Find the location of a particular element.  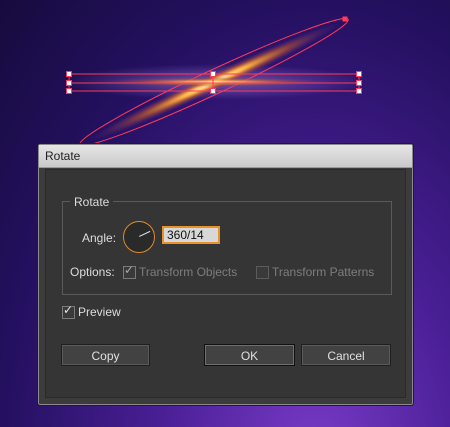

handle-middle-left is located at coordinates (69, 83).